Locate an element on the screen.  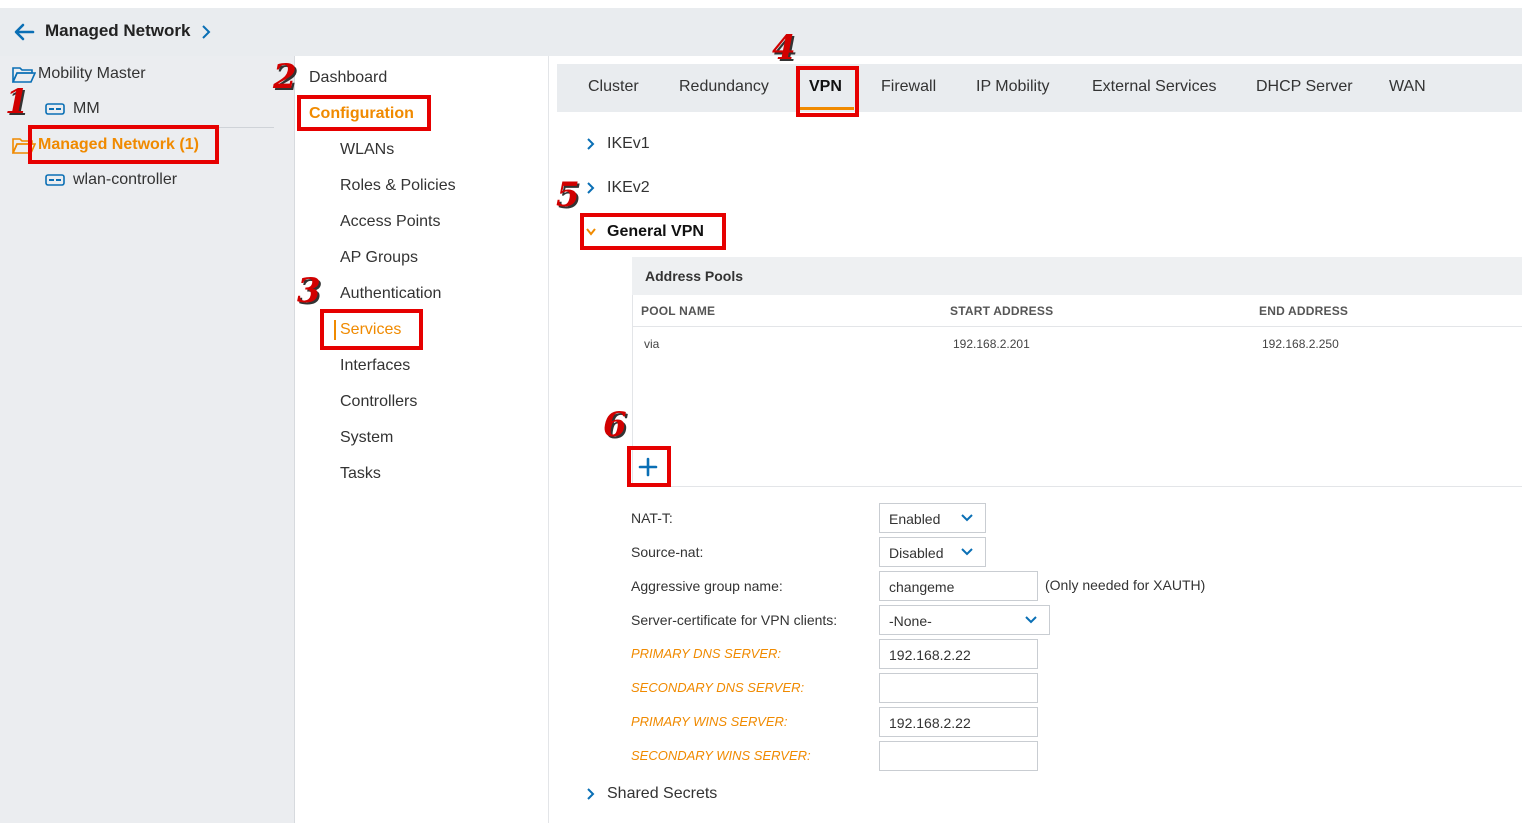
section-ikev1: IKEv1 is located at coordinates (617, 144).